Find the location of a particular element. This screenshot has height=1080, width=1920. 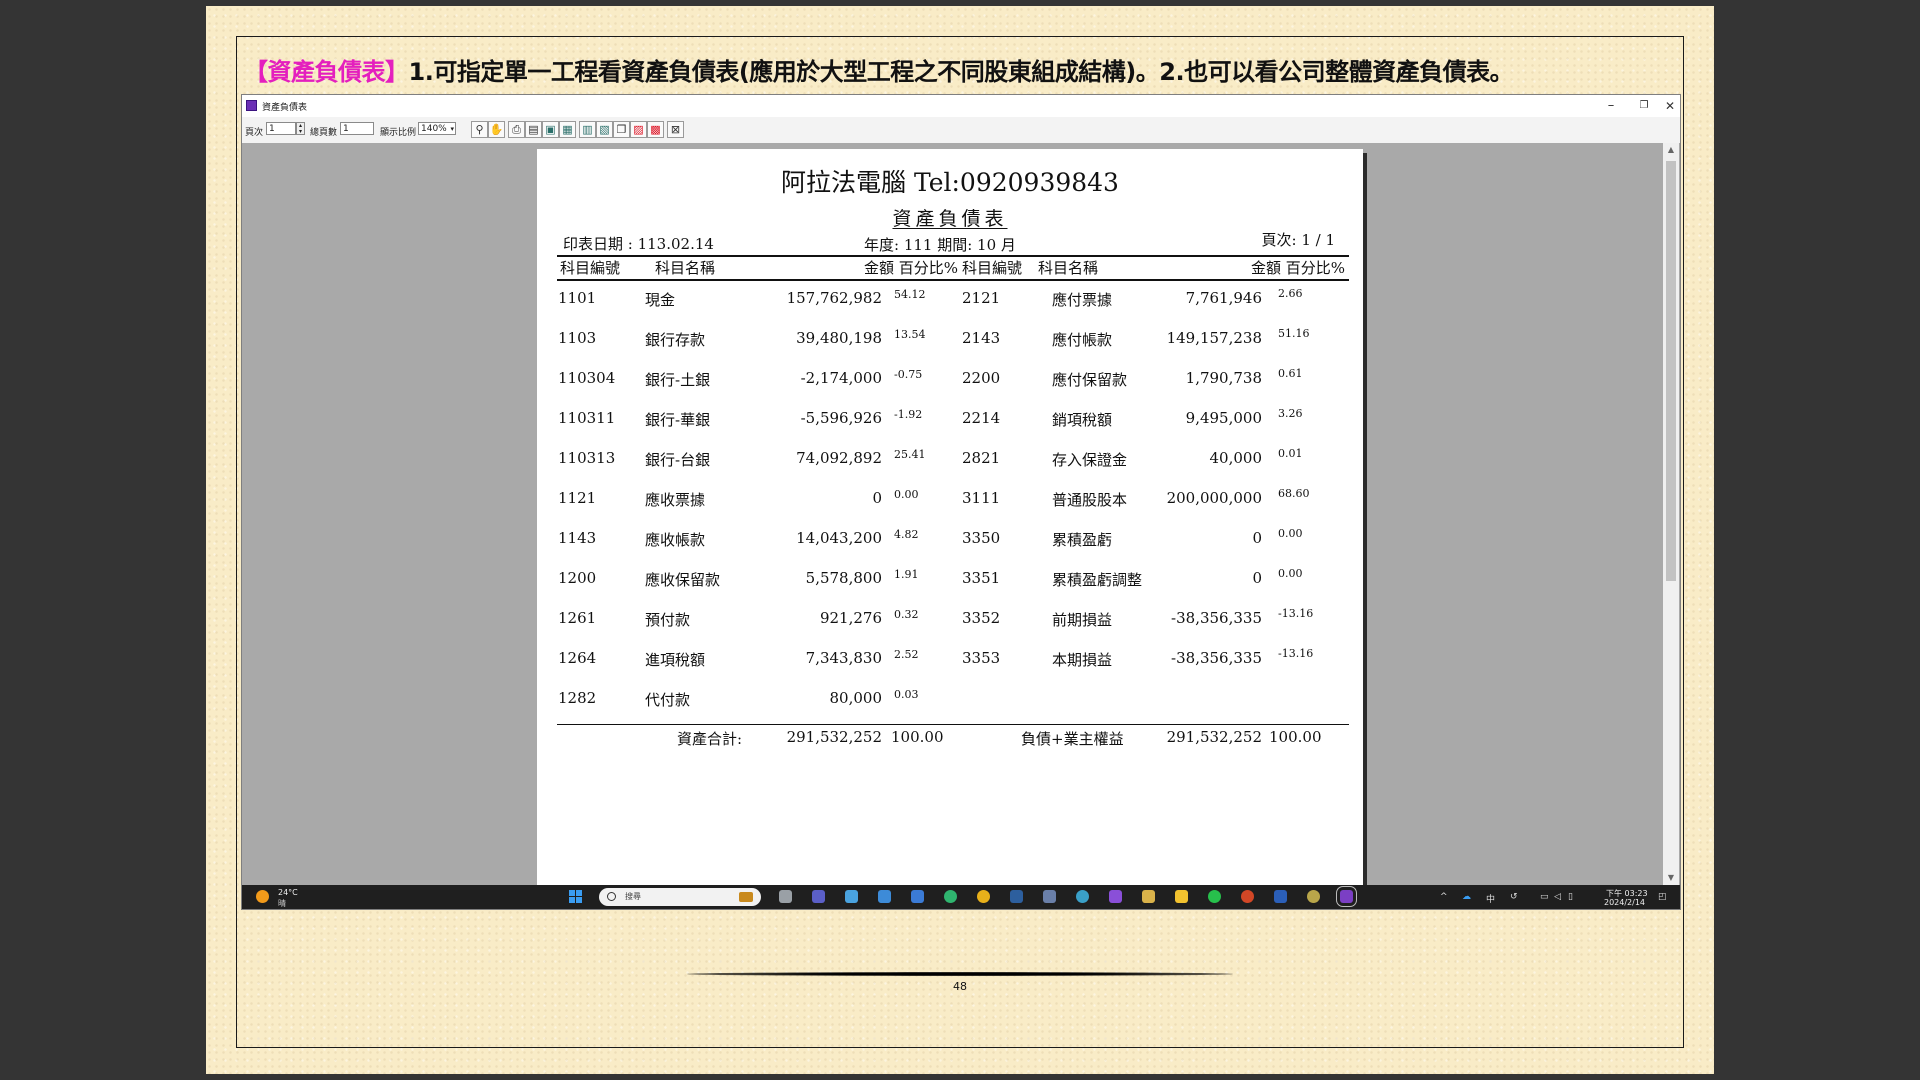

asset-name: 應收票據 is located at coordinates (675, 500).